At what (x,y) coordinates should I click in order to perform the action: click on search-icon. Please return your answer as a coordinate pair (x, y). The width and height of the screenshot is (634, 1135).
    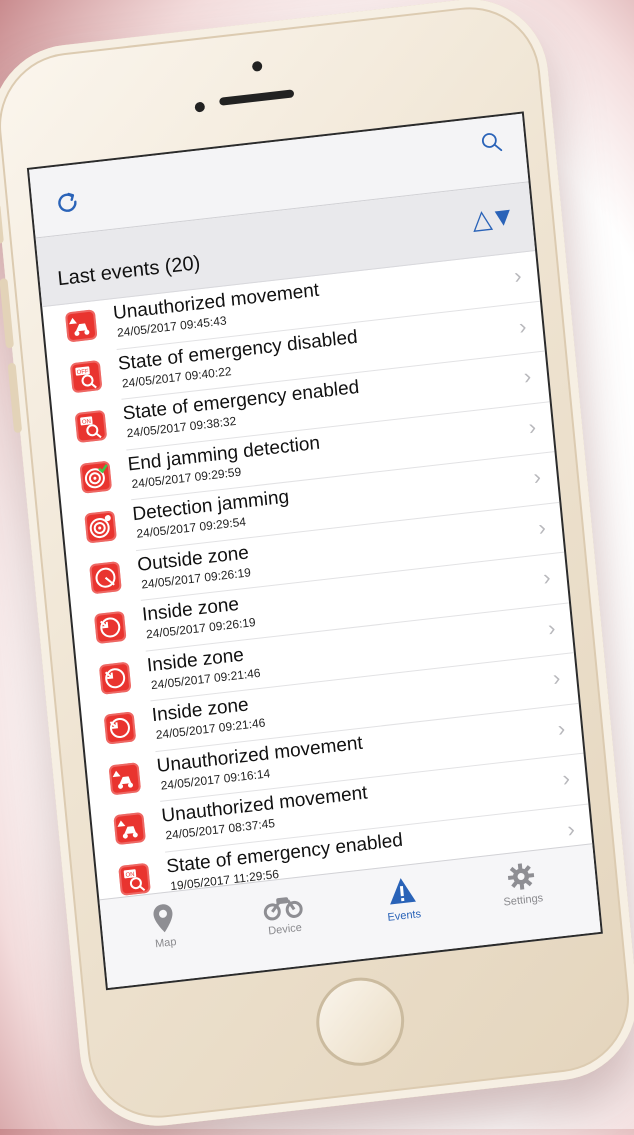
    Looking at the image, I should click on (492, 142).